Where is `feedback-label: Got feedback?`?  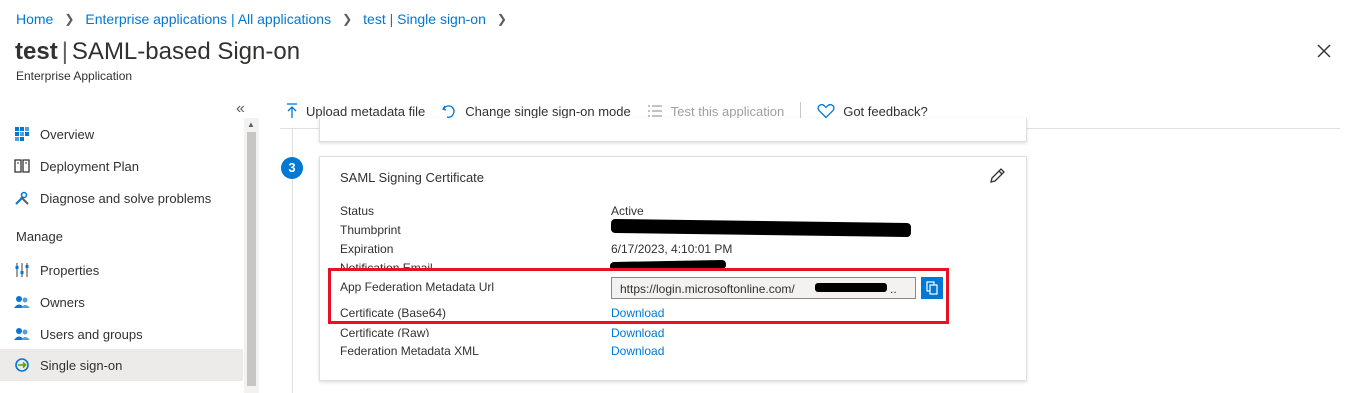
feedback-label: Got feedback? is located at coordinates (885, 111).